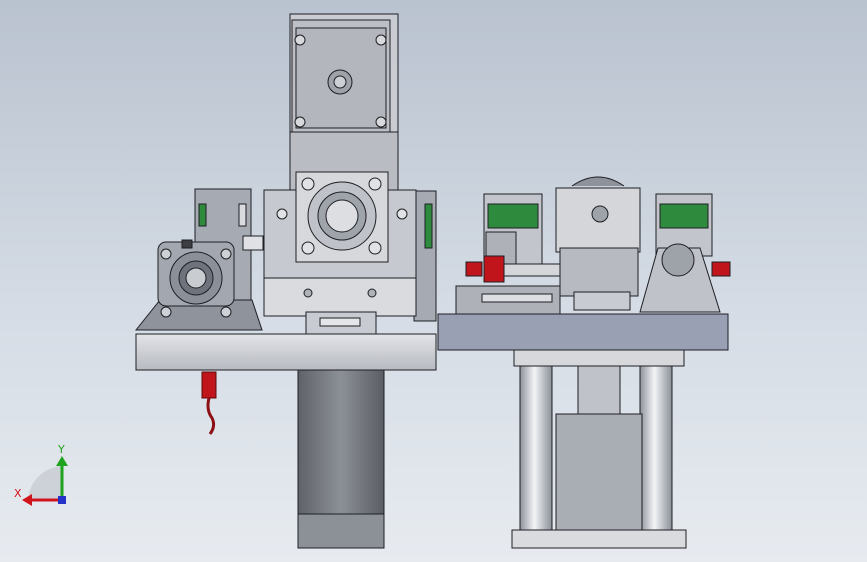 Image resolution: width=867 pixels, height=562 pixels. Describe the element at coordinates (286, 352) in the screenshot. I see `left-base-plate` at that location.